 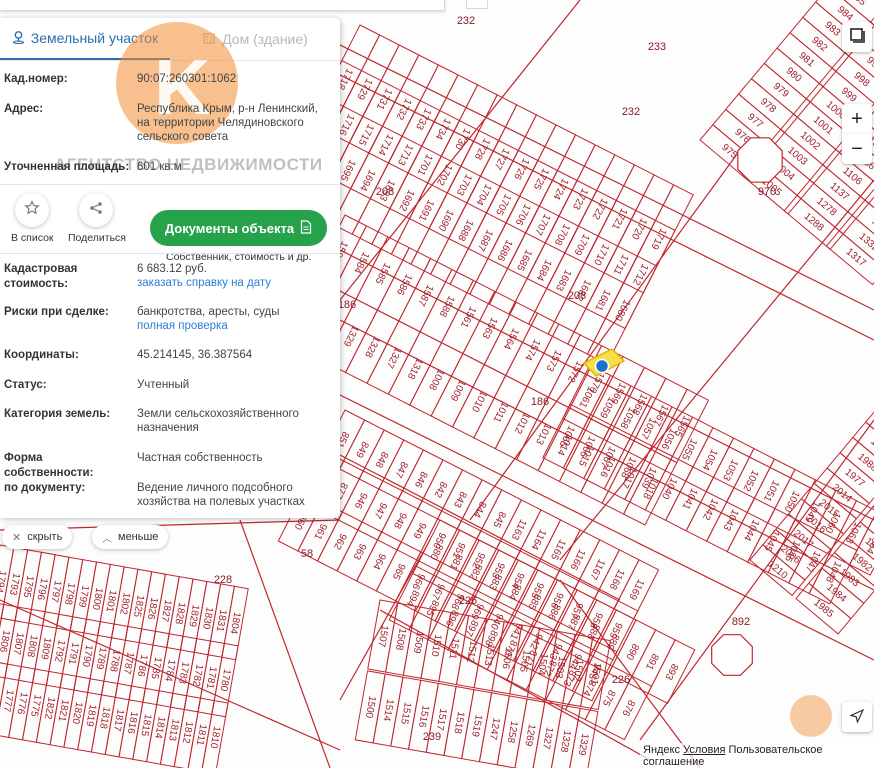 What do you see at coordinates (170, 184) in the screenshot?
I see `divider` at bounding box center [170, 184].